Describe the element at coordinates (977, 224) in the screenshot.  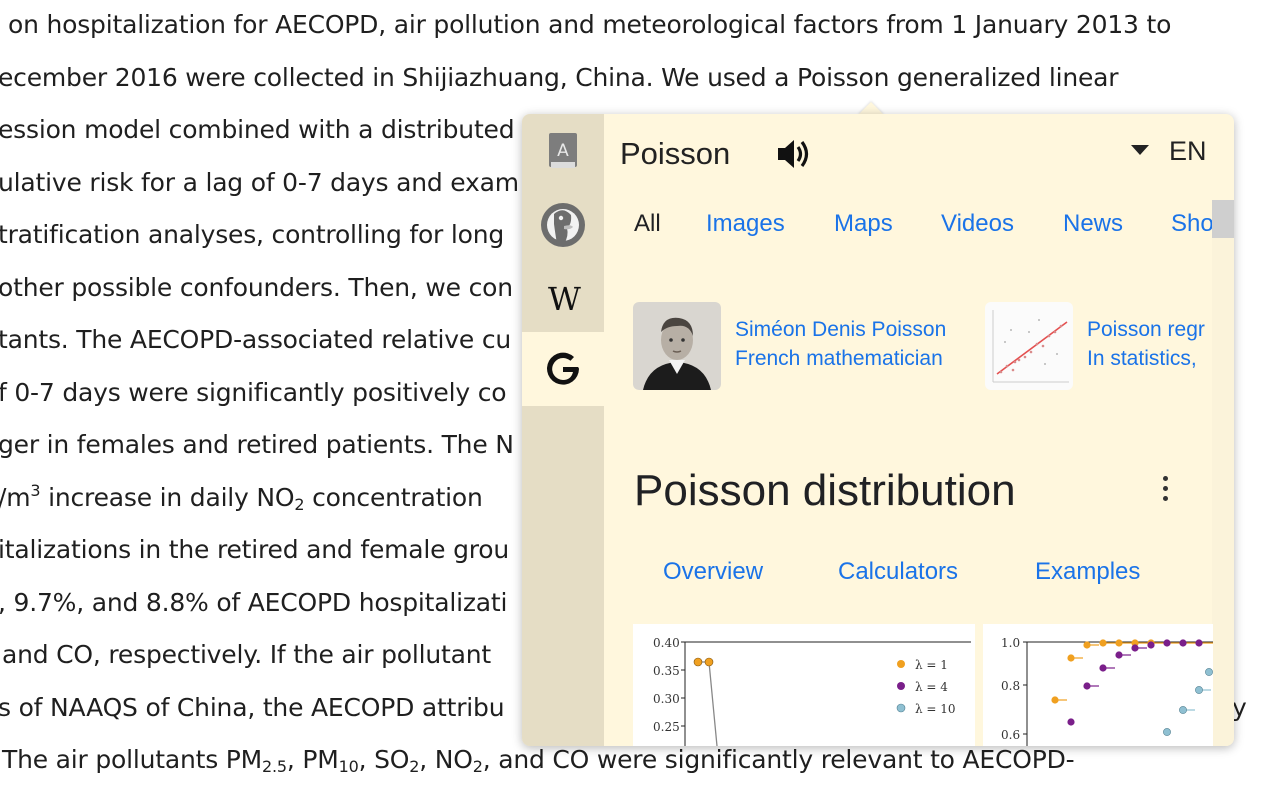
I see `tab-videos: Videos` at that location.